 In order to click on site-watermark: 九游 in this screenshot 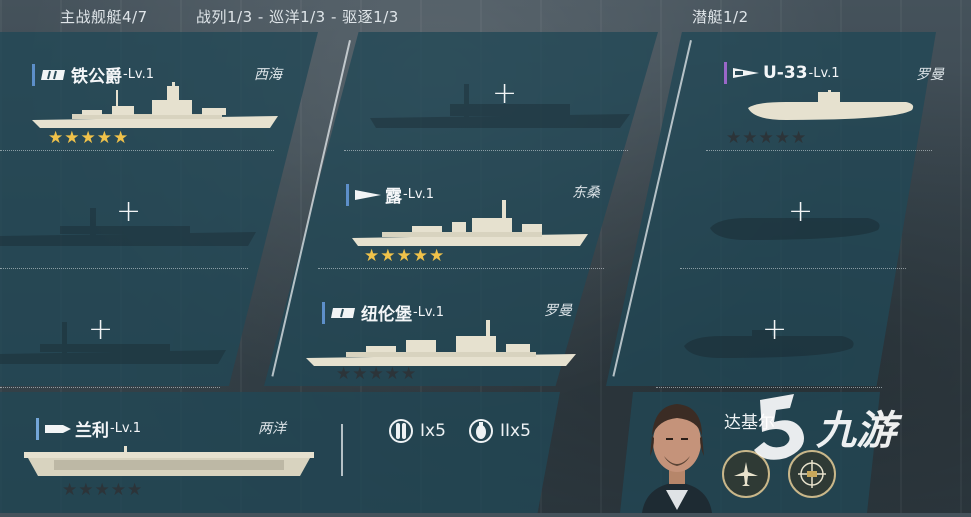, I will do `click(823, 427)`.